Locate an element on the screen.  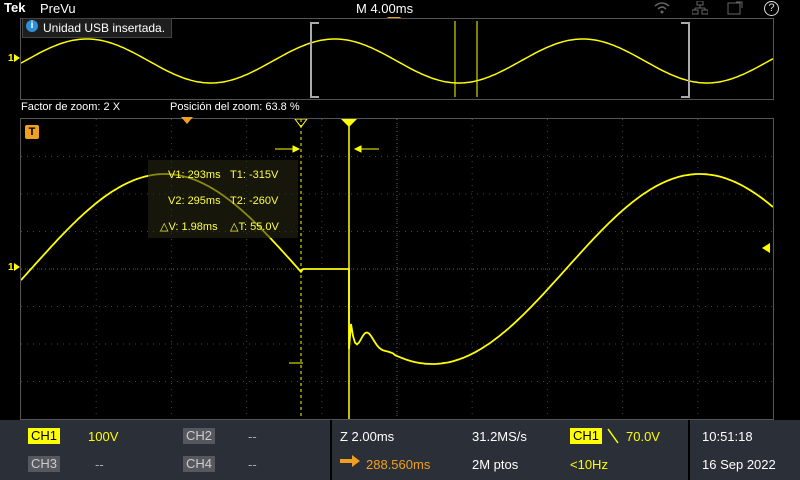
zoom-factor: Factor de zoom: 2 X is located at coordinates (71, 107).